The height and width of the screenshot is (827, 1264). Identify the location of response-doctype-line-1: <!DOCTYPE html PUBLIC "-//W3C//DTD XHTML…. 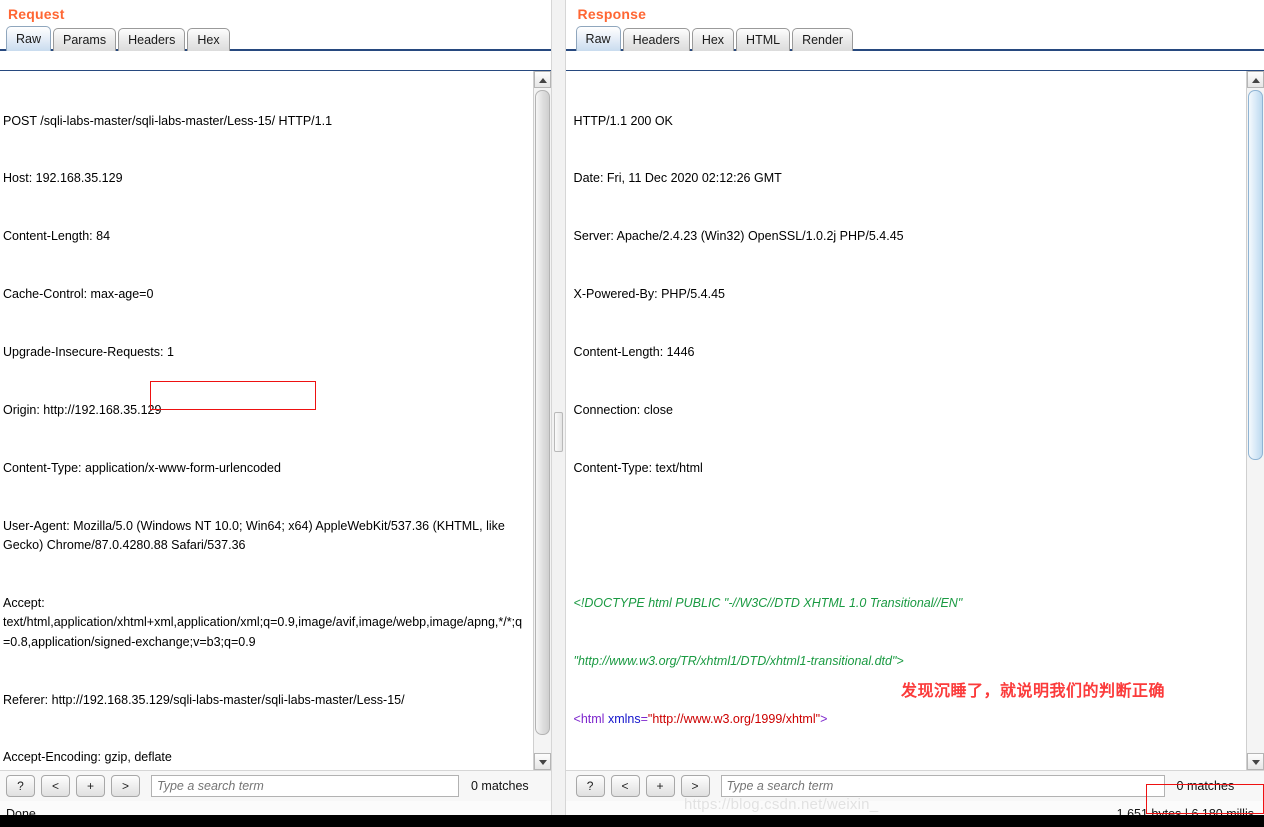
(768, 603).